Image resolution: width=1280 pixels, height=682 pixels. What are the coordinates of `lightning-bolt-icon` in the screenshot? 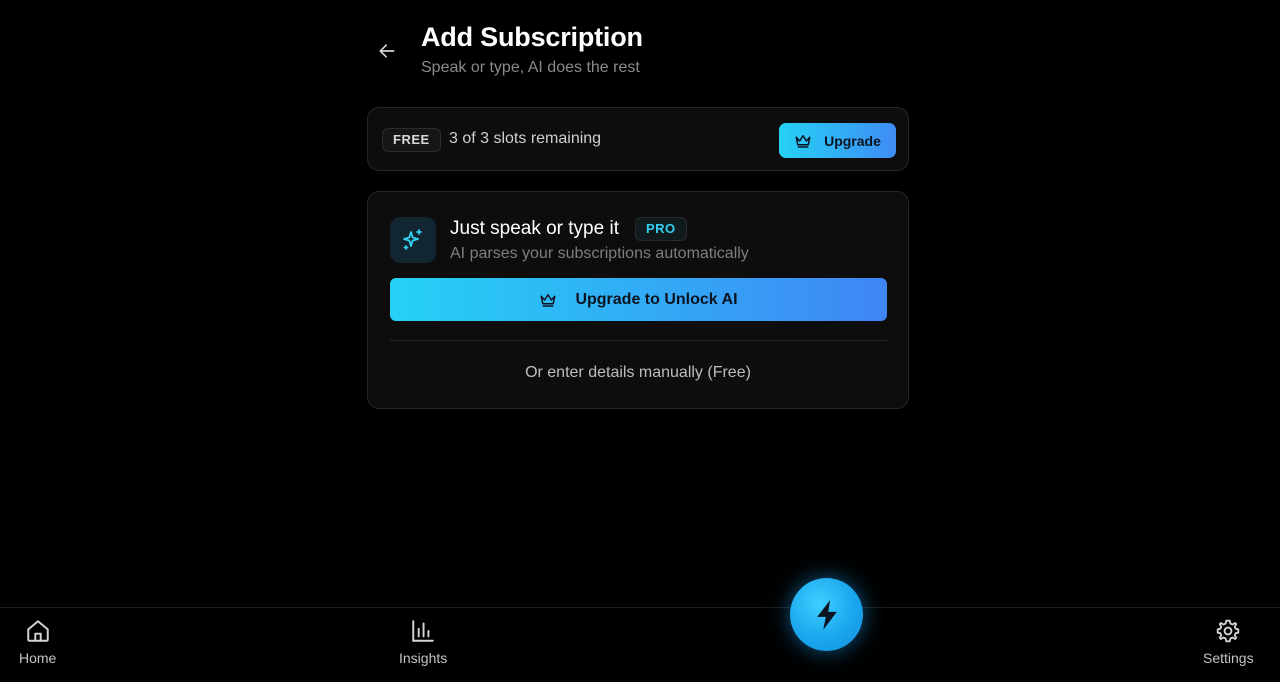 It's located at (826, 614).